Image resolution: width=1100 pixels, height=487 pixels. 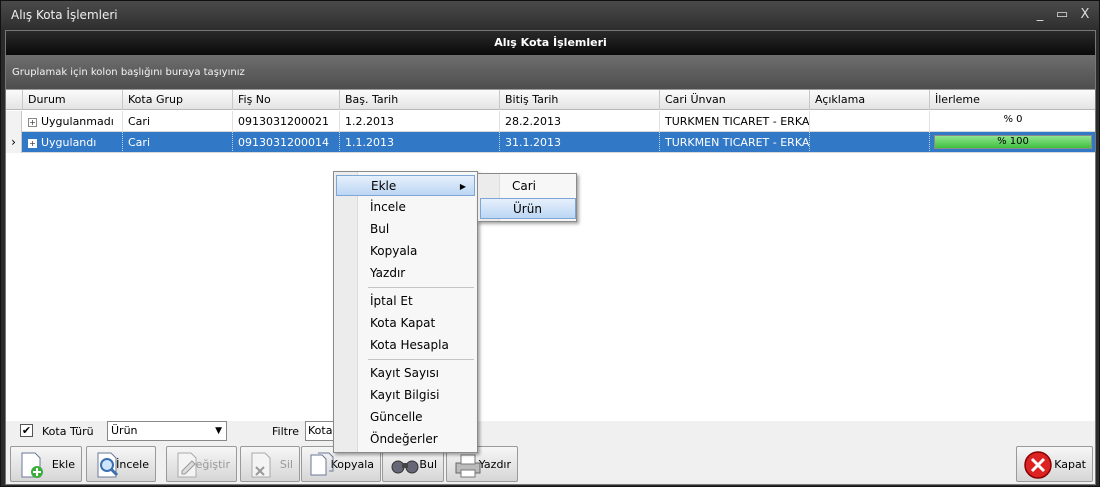 What do you see at coordinates (1062, 15) in the screenshot?
I see `maximize-button: ▭` at bounding box center [1062, 15].